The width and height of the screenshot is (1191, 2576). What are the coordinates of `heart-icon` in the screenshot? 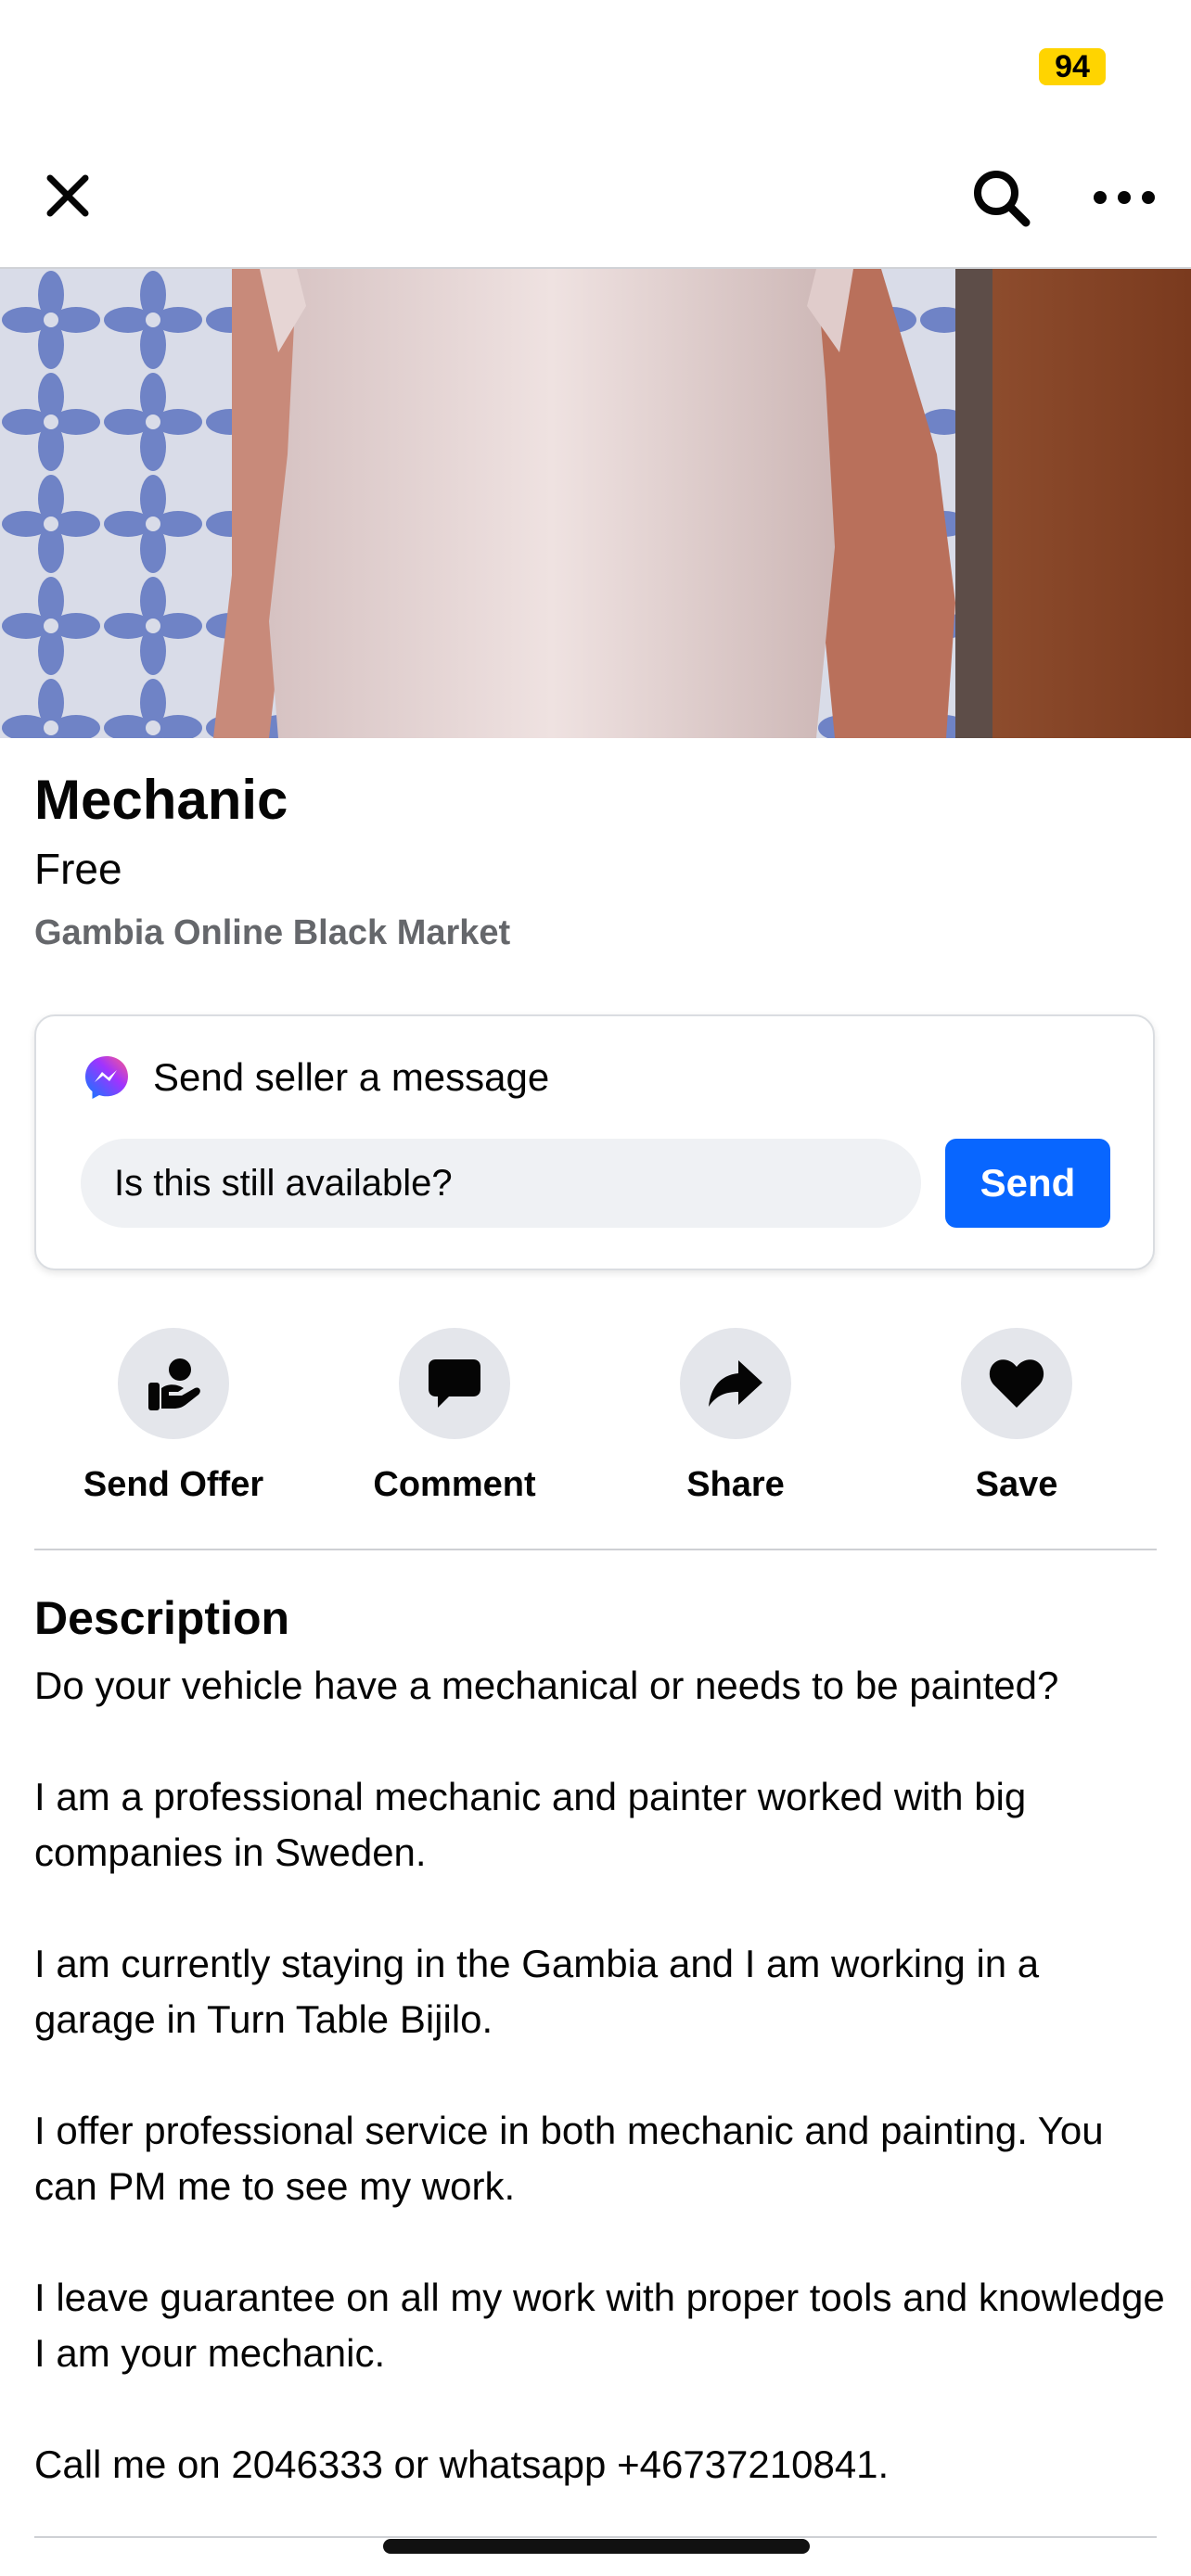 It's located at (1016, 1384).